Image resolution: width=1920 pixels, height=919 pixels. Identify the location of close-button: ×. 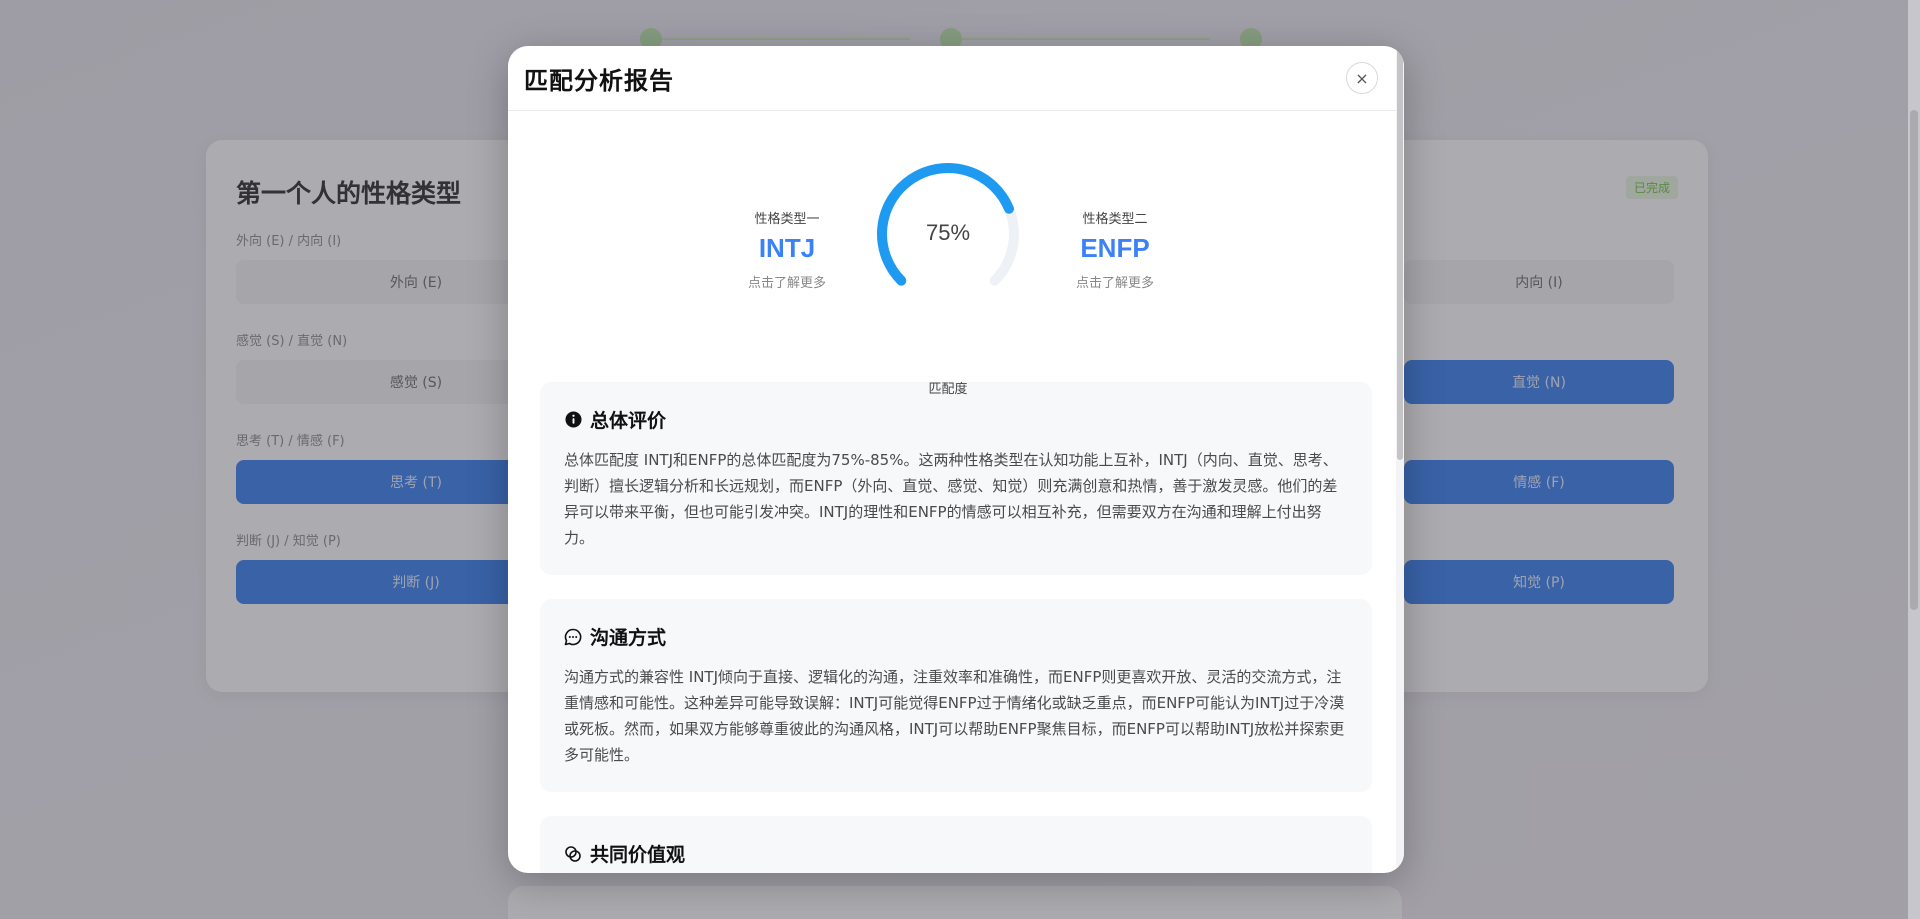
(1362, 78).